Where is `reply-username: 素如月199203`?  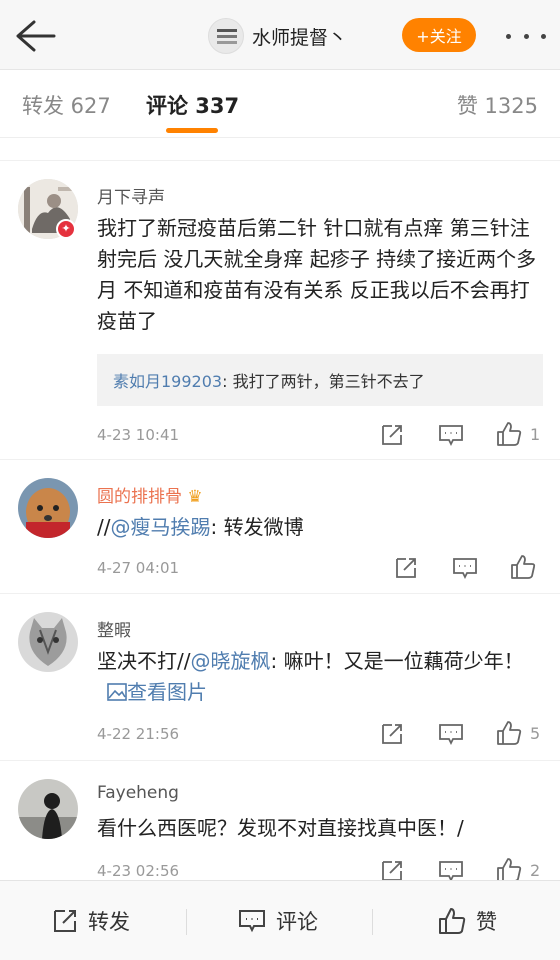 reply-username: 素如月199203 is located at coordinates (167, 381).